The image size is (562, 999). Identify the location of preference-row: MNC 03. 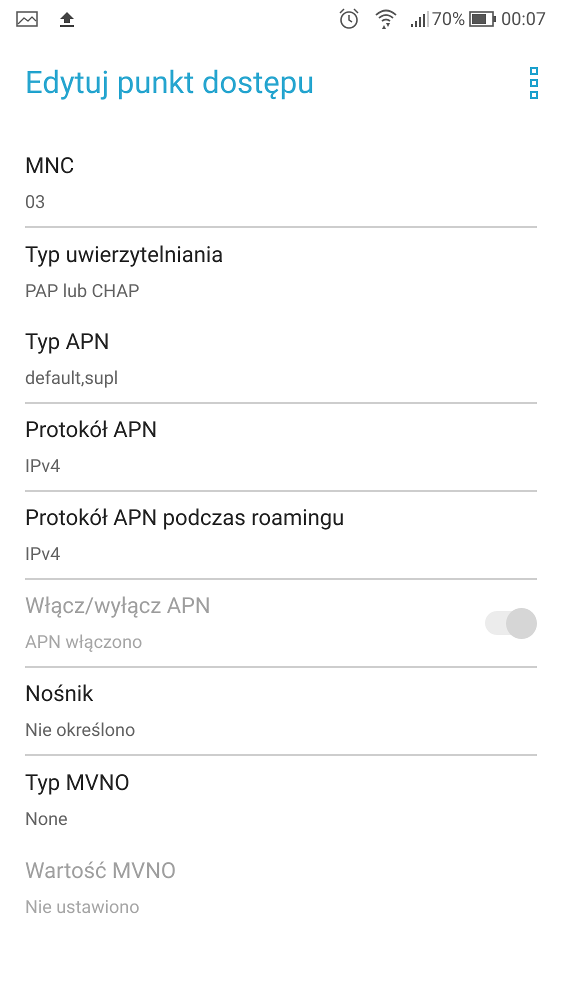
(281, 184).